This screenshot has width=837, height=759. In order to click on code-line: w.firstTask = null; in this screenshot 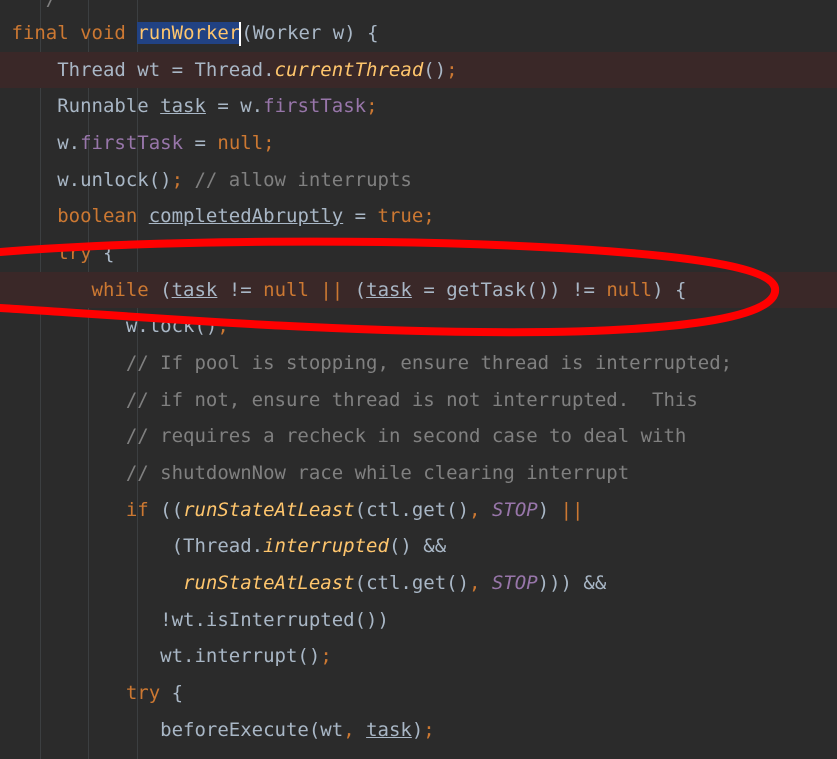, I will do `click(418, 143)`.